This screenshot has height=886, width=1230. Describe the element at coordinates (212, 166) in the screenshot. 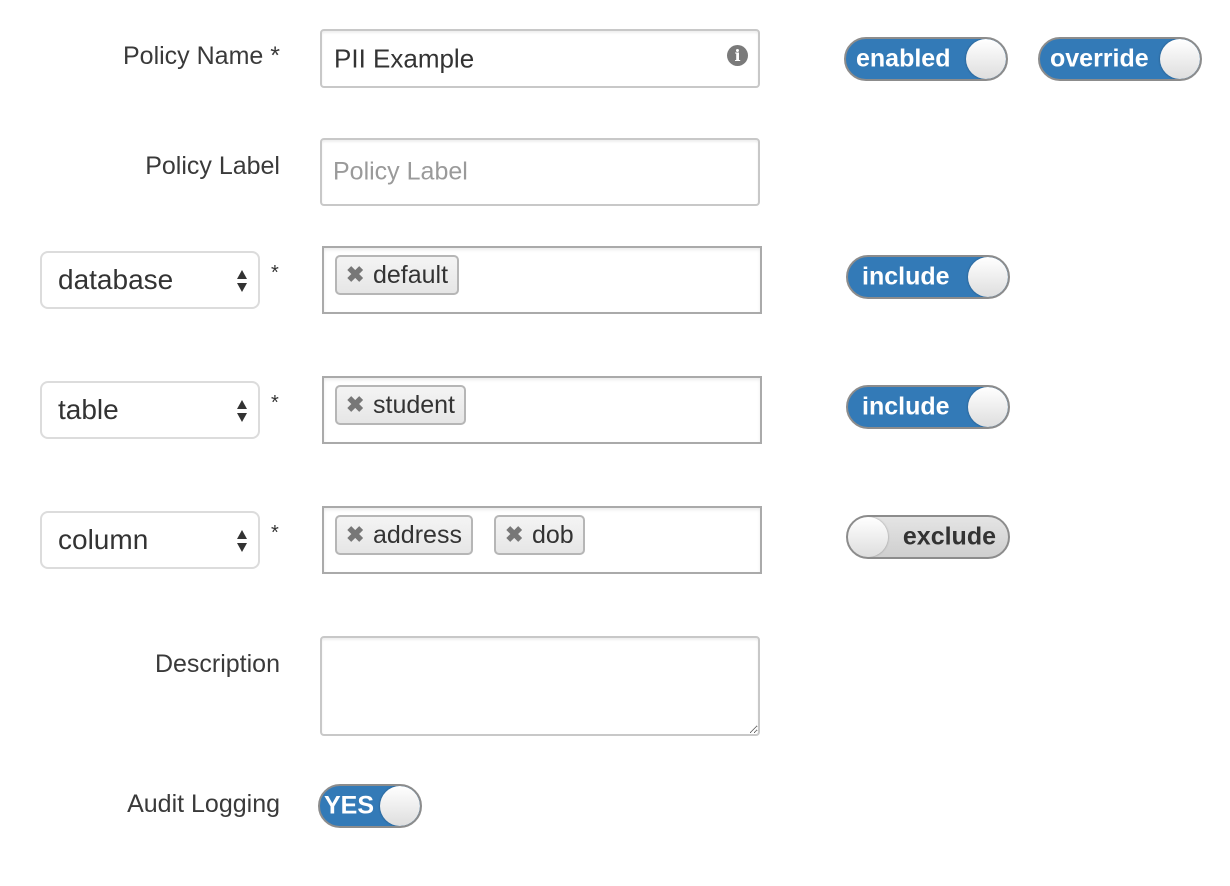

I see `policy-label-label: Policy Label` at that location.